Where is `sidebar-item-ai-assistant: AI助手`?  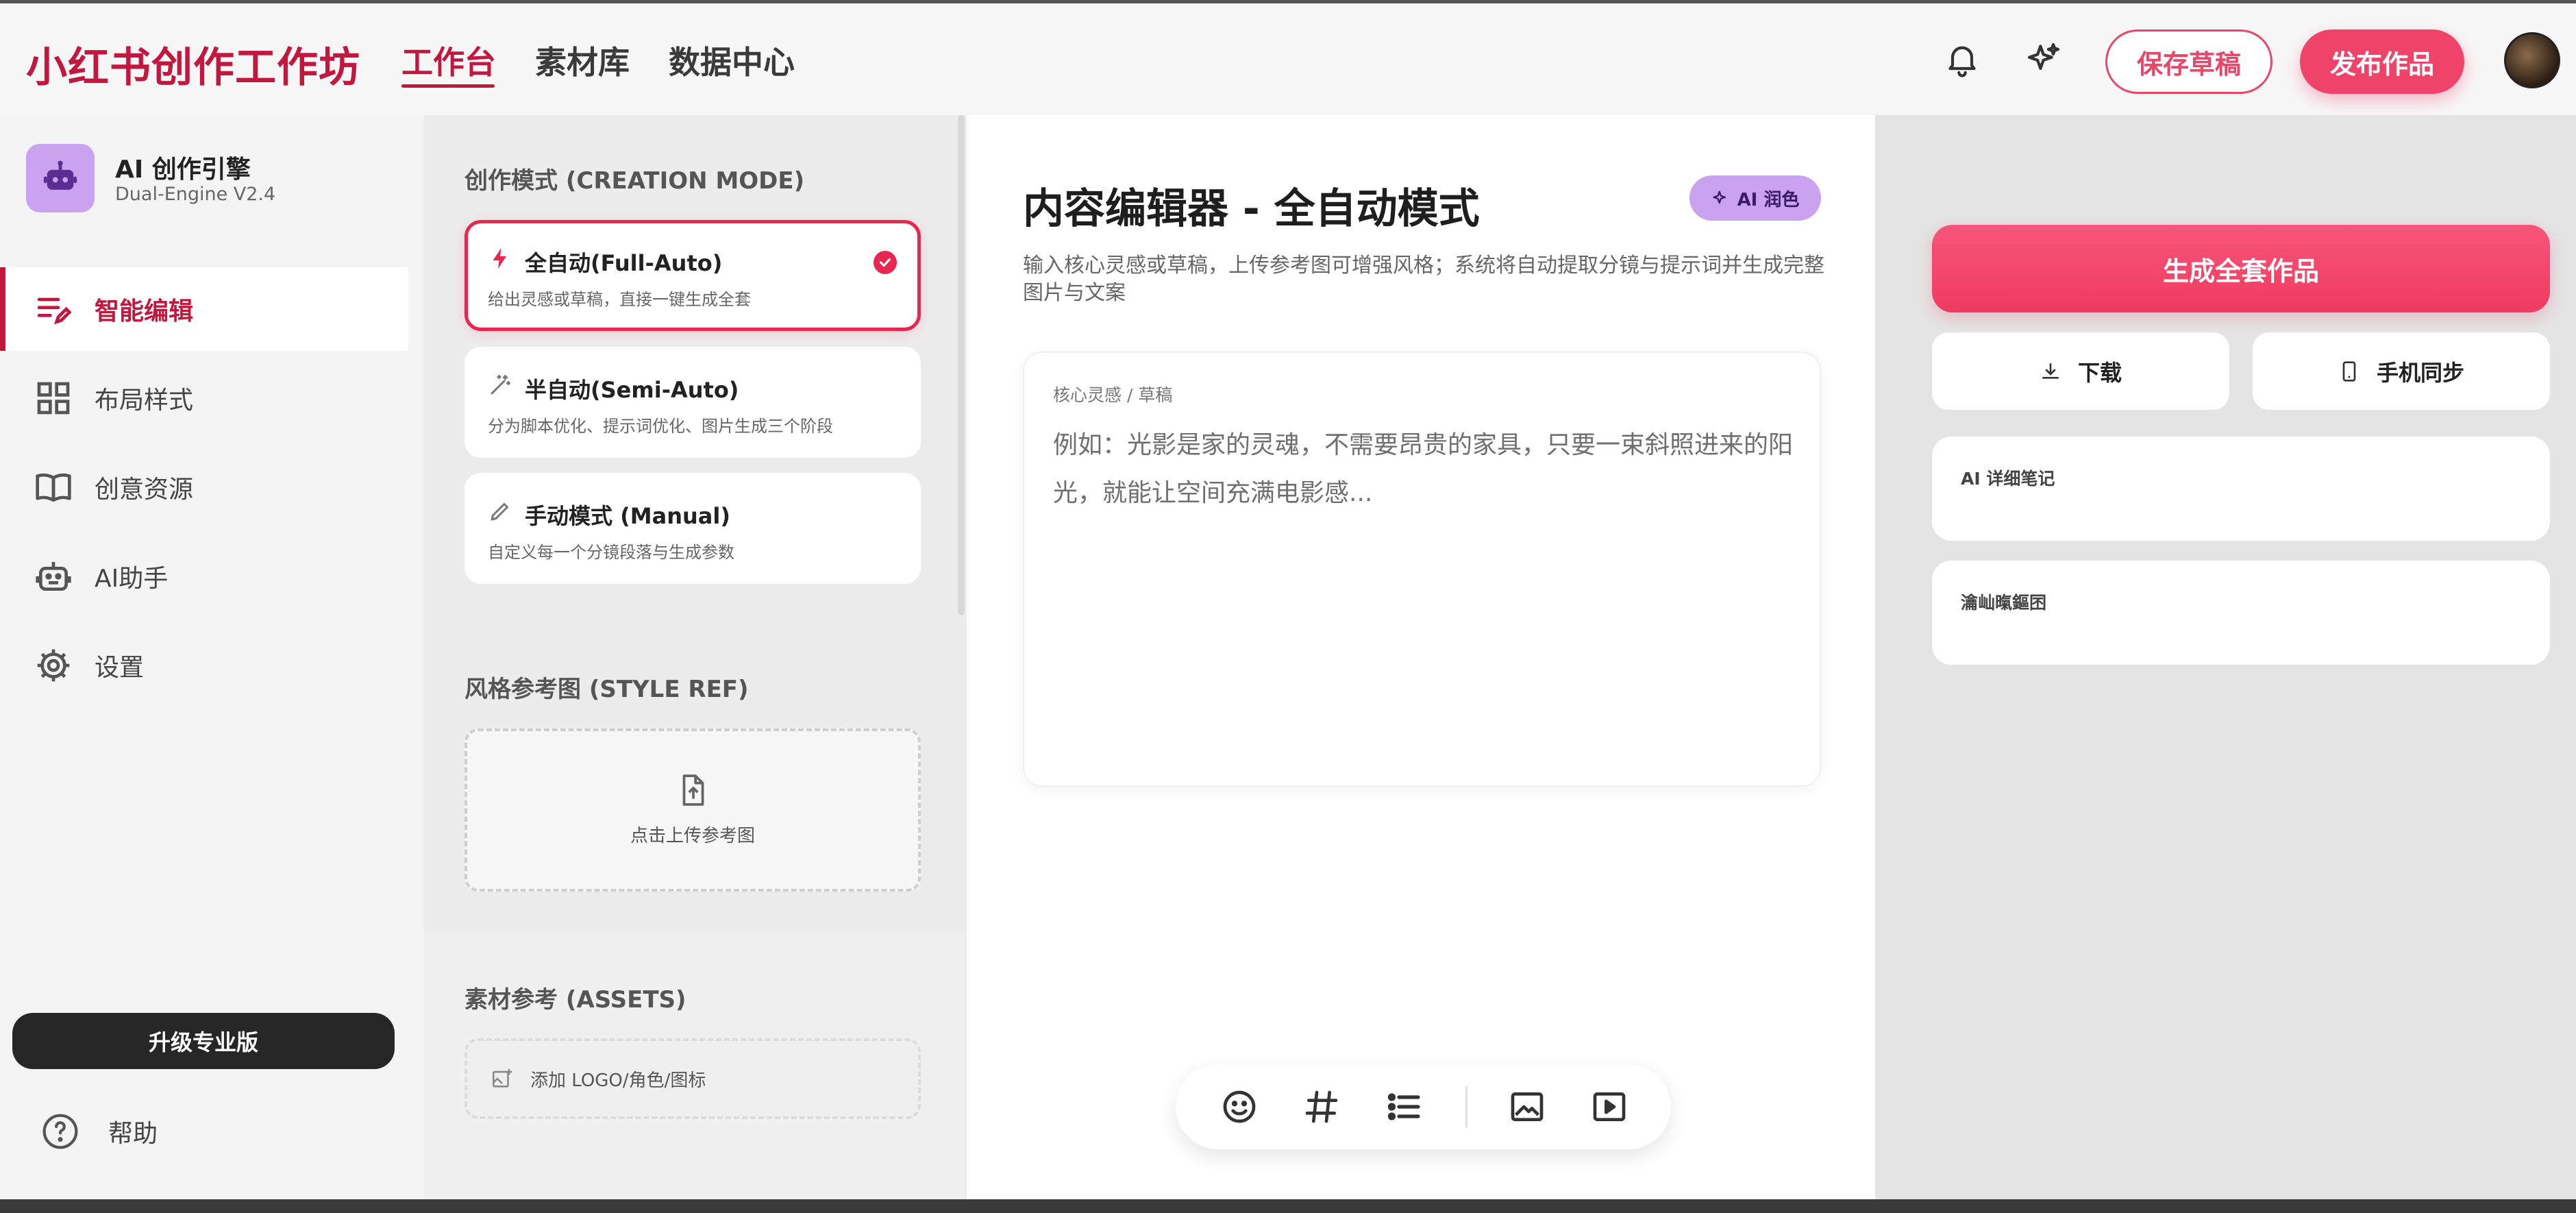
sidebar-item-ai-assistant: AI助手 is located at coordinates (204, 576).